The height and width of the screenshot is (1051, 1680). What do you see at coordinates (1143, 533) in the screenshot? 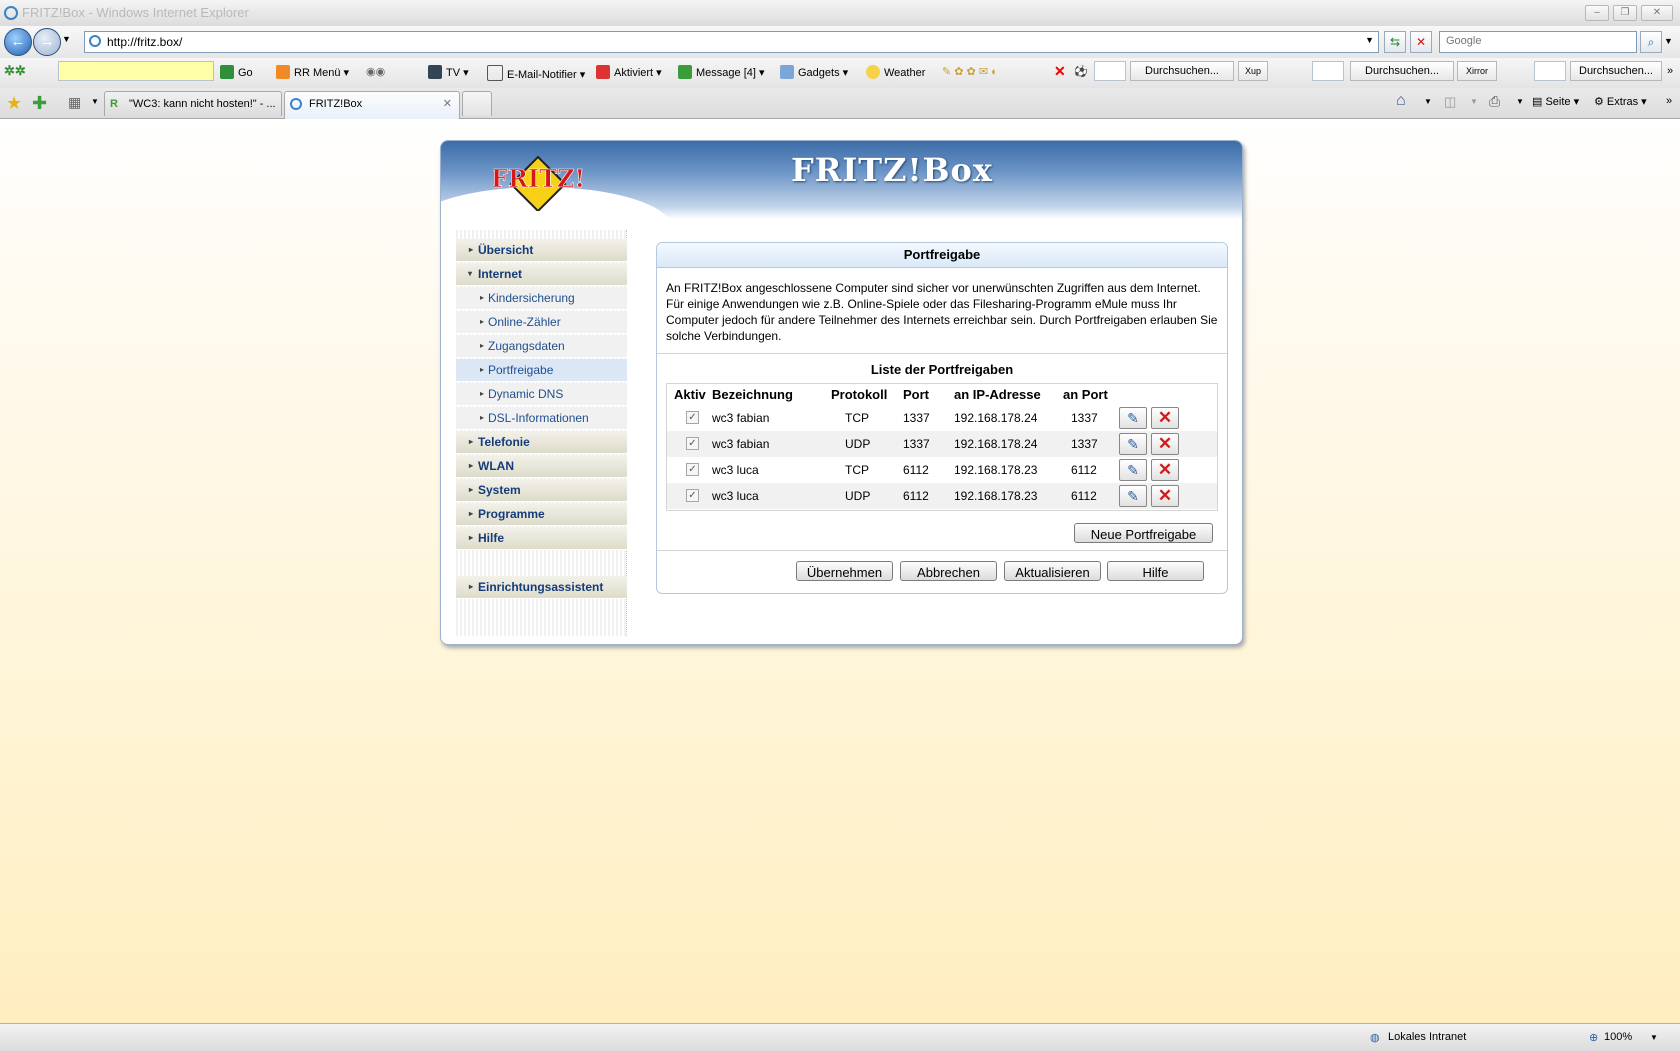
I see `new-portforward-button: Neue Portfreigabe` at bounding box center [1143, 533].